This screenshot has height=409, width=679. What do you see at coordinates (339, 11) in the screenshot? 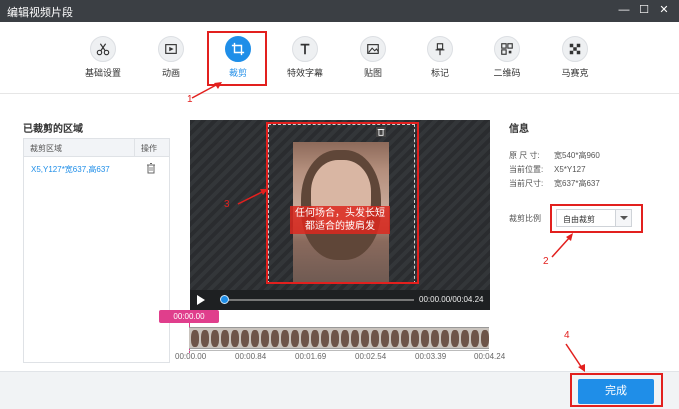
I see `title-bar: 编辑视频片段 — ☐ ✕` at bounding box center [339, 11].